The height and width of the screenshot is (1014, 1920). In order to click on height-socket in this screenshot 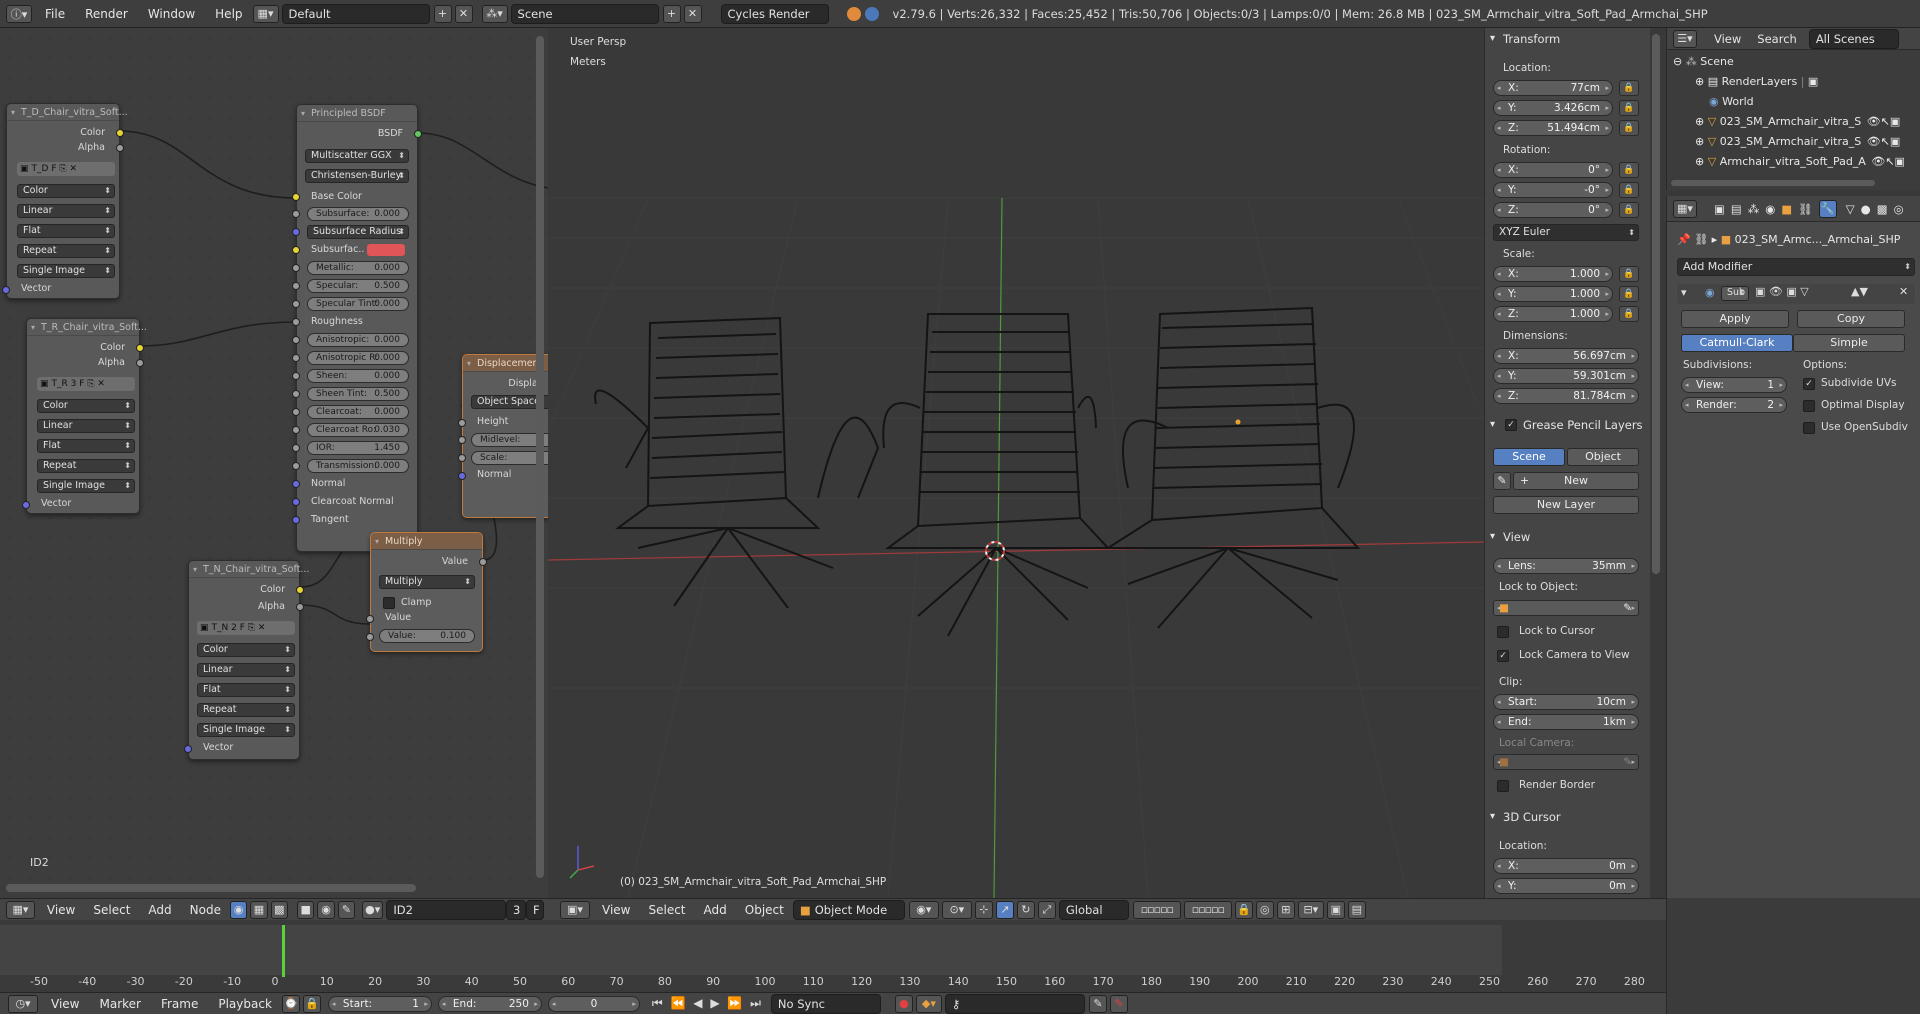, I will do `click(462, 423)`.